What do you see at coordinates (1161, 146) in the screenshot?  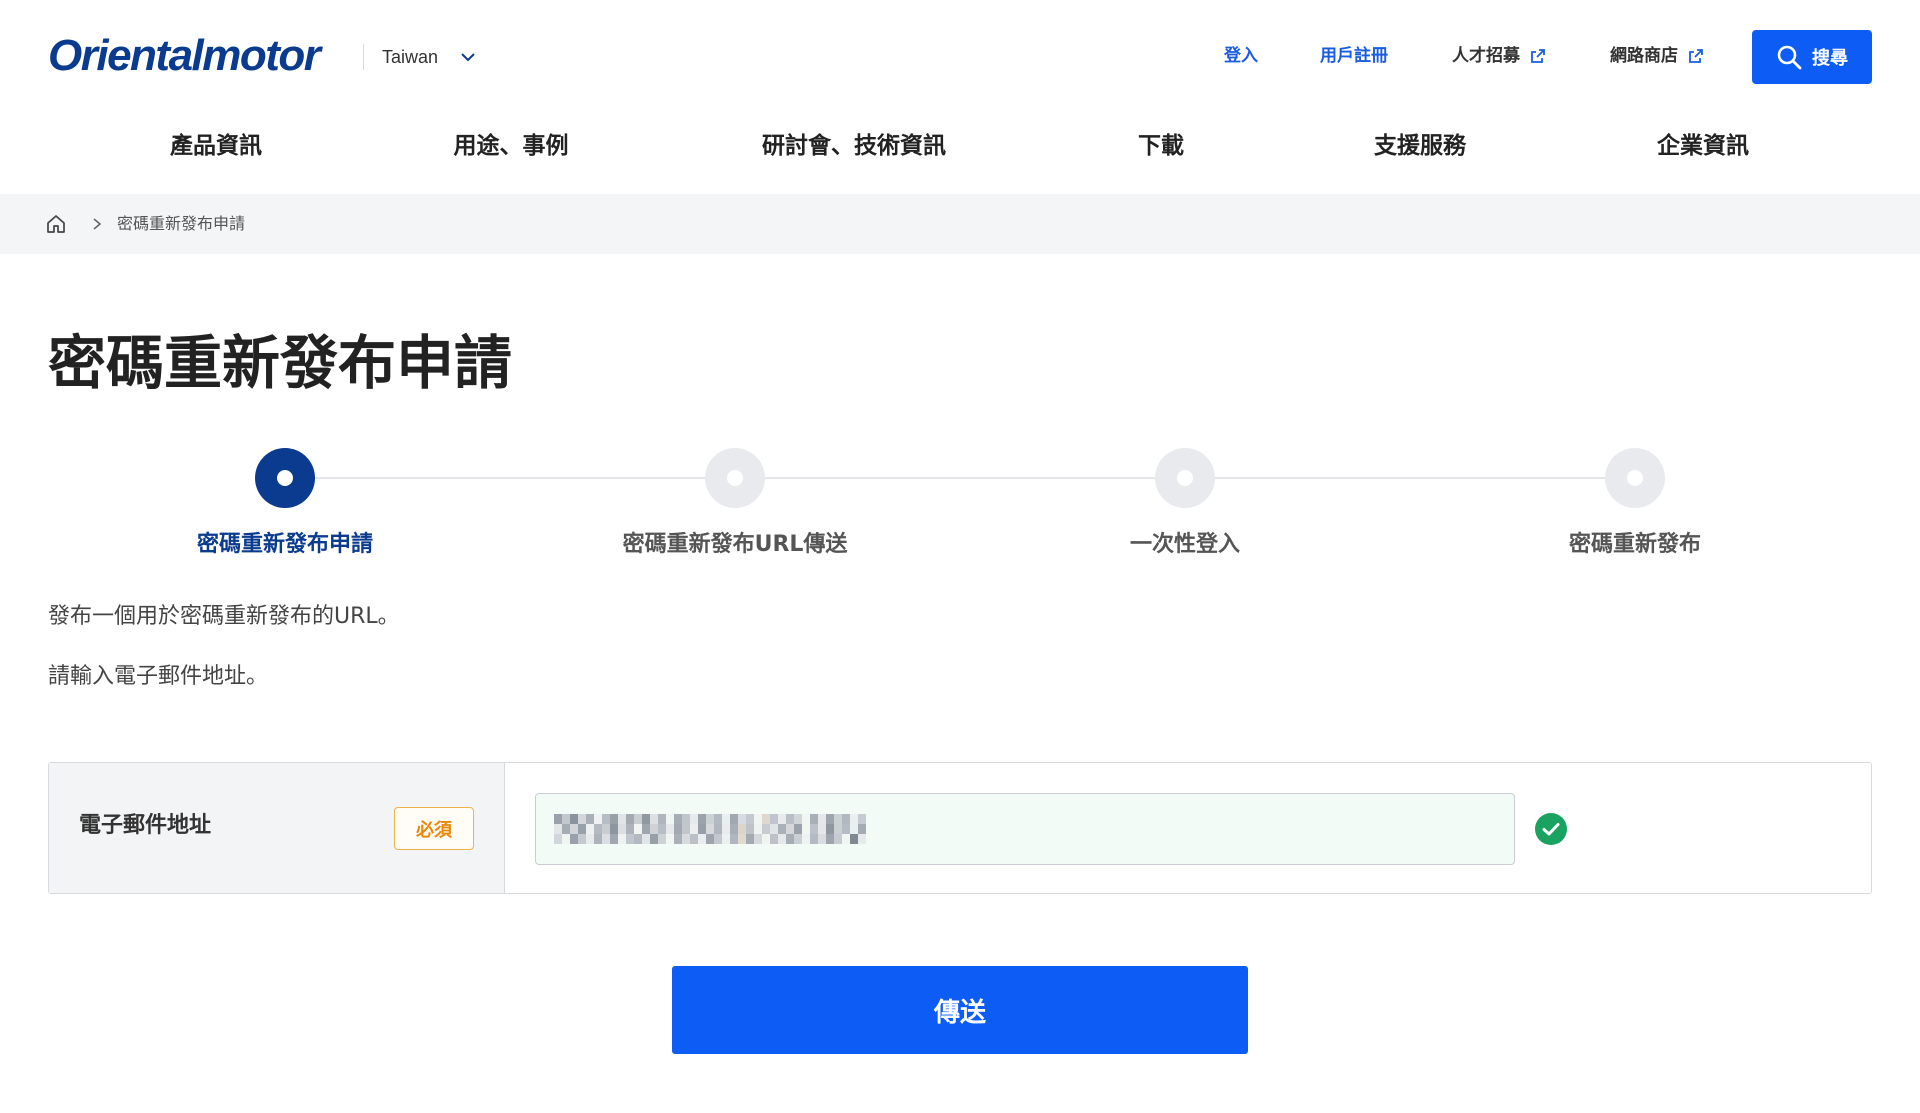 I see `nav-item-downloads: 下載` at bounding box center [1161, 146].